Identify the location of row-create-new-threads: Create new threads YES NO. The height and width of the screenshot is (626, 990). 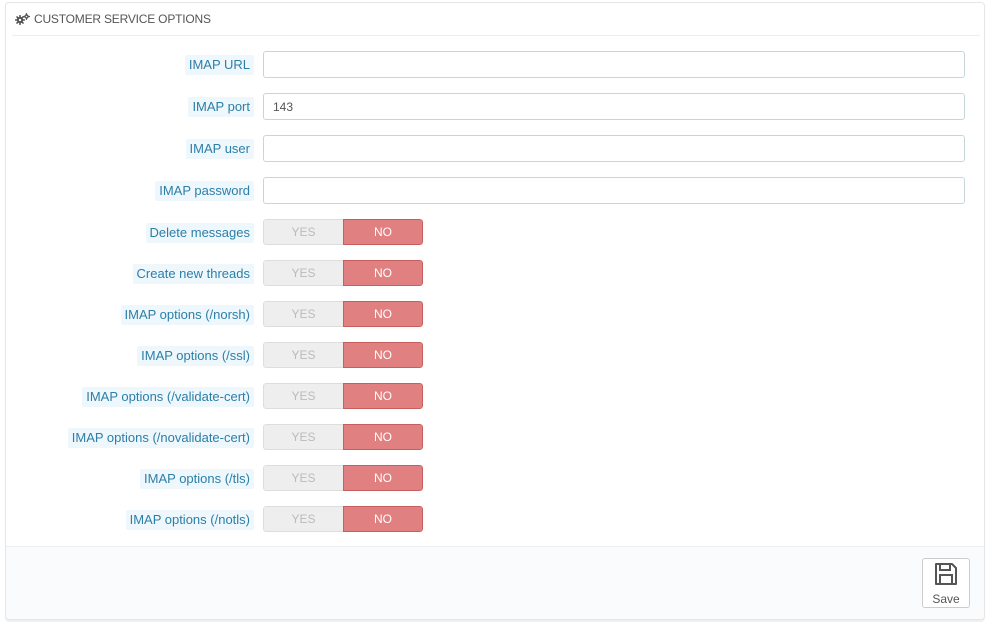
(495, 273).